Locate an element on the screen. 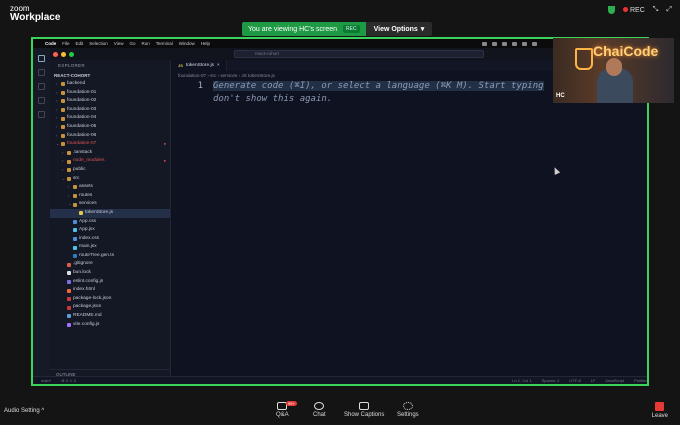 The width and height of the screenshot is (680, 425). menu-item-go: Go is located at coordinates (132, 43).